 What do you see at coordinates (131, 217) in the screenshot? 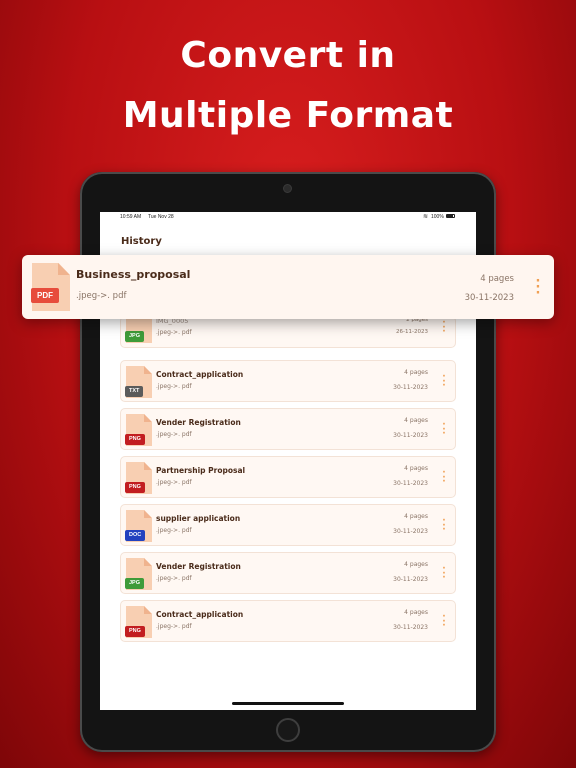
I see `status-time: 10:59 AM` at bounding box center [131, 217].